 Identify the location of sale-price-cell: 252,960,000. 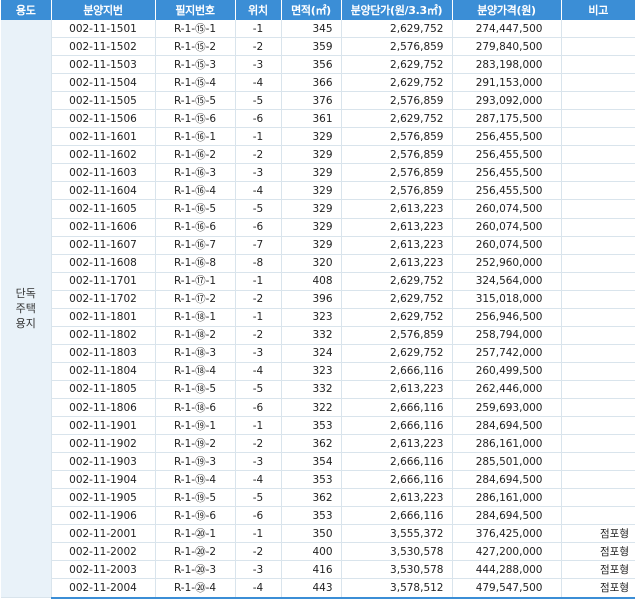
(507, 263).